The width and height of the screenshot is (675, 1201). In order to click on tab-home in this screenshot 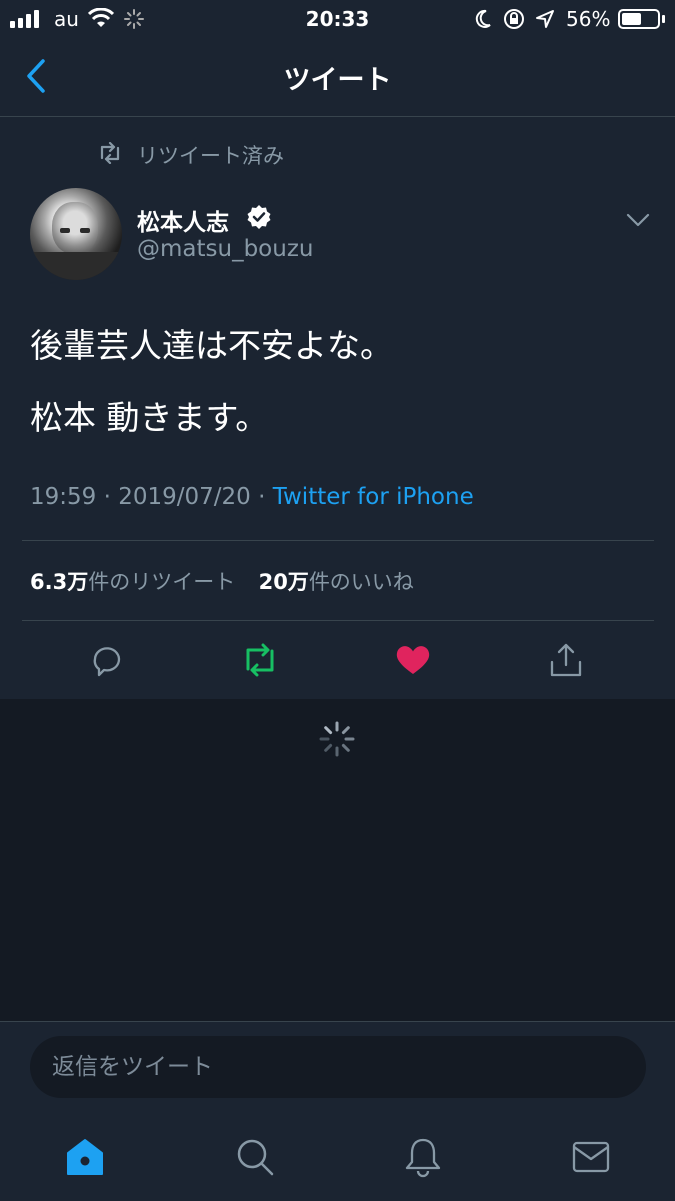, I will do `click(85, 1157)`.